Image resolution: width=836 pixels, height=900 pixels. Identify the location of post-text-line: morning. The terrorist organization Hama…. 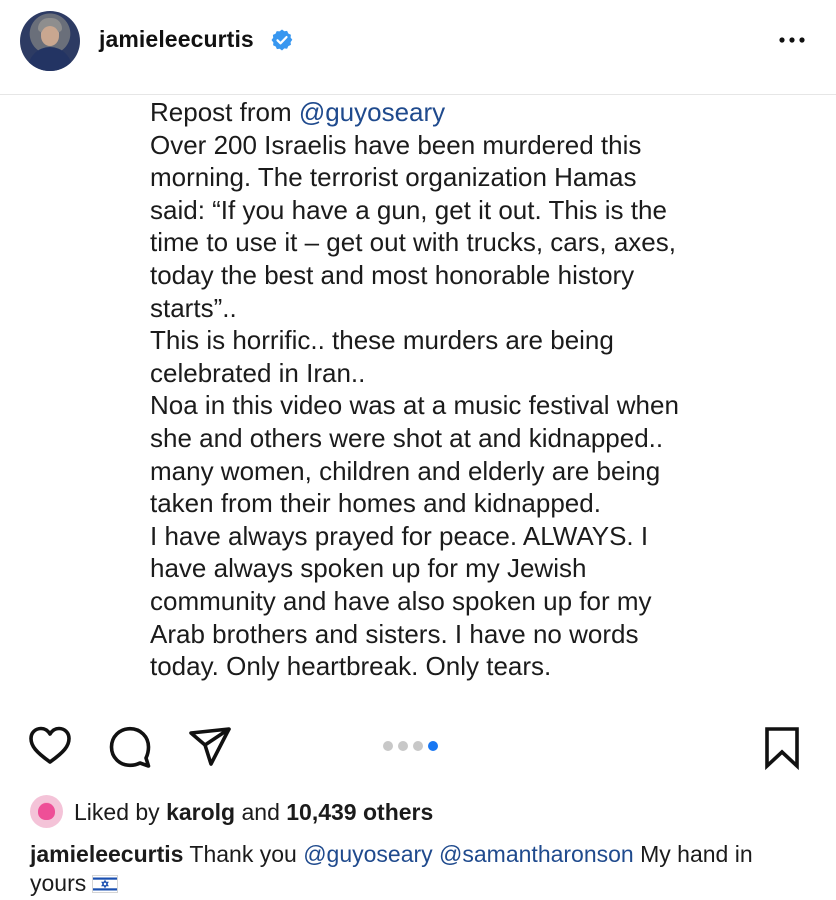
(460, 177).